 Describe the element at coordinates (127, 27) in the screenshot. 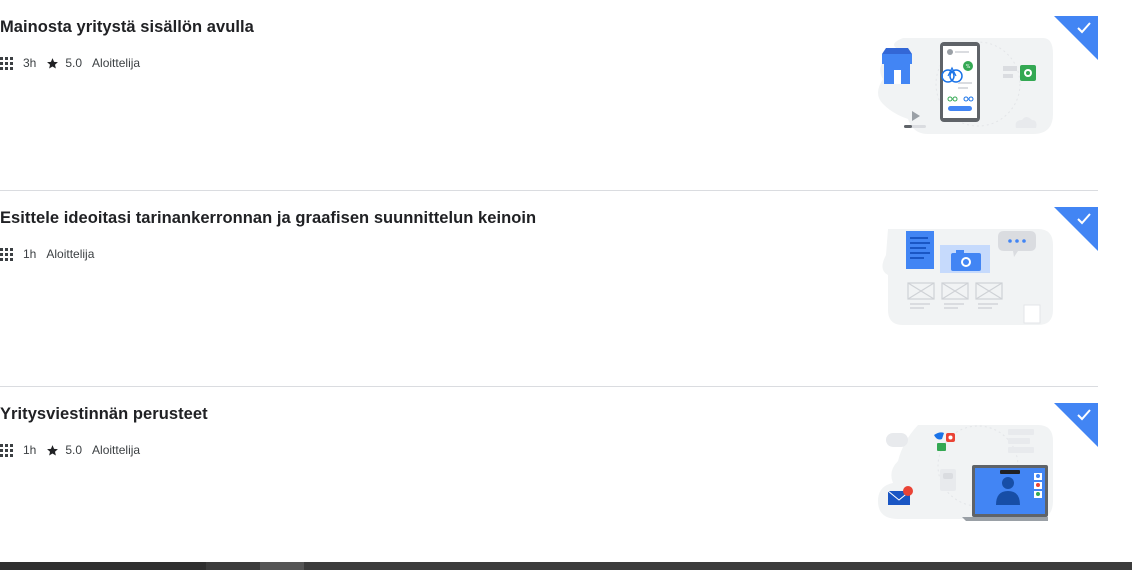

I see `course-title: Mainosta yritystä sisällön avulla` at that location.